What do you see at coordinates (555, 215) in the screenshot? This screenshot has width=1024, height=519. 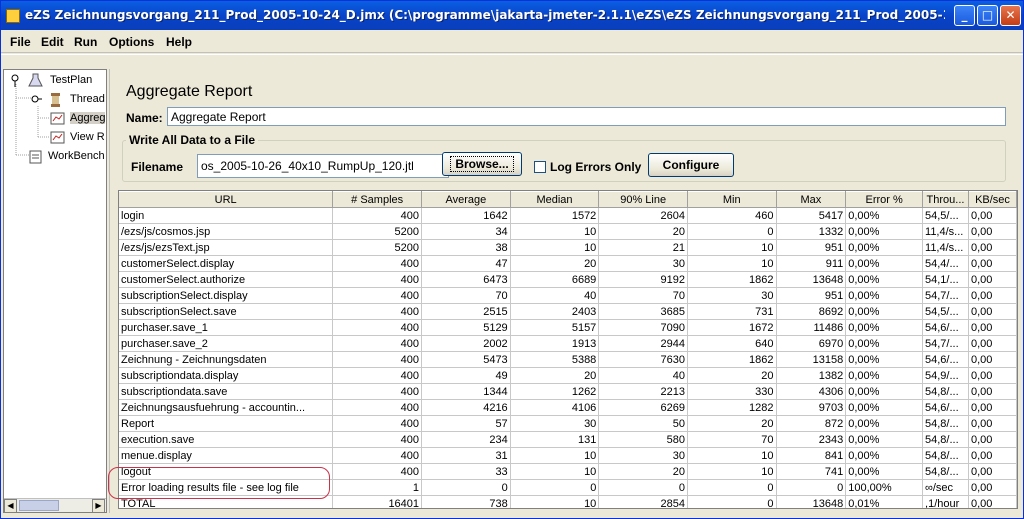 I see `table-cell: 1572` at bounding box center [555, 215].